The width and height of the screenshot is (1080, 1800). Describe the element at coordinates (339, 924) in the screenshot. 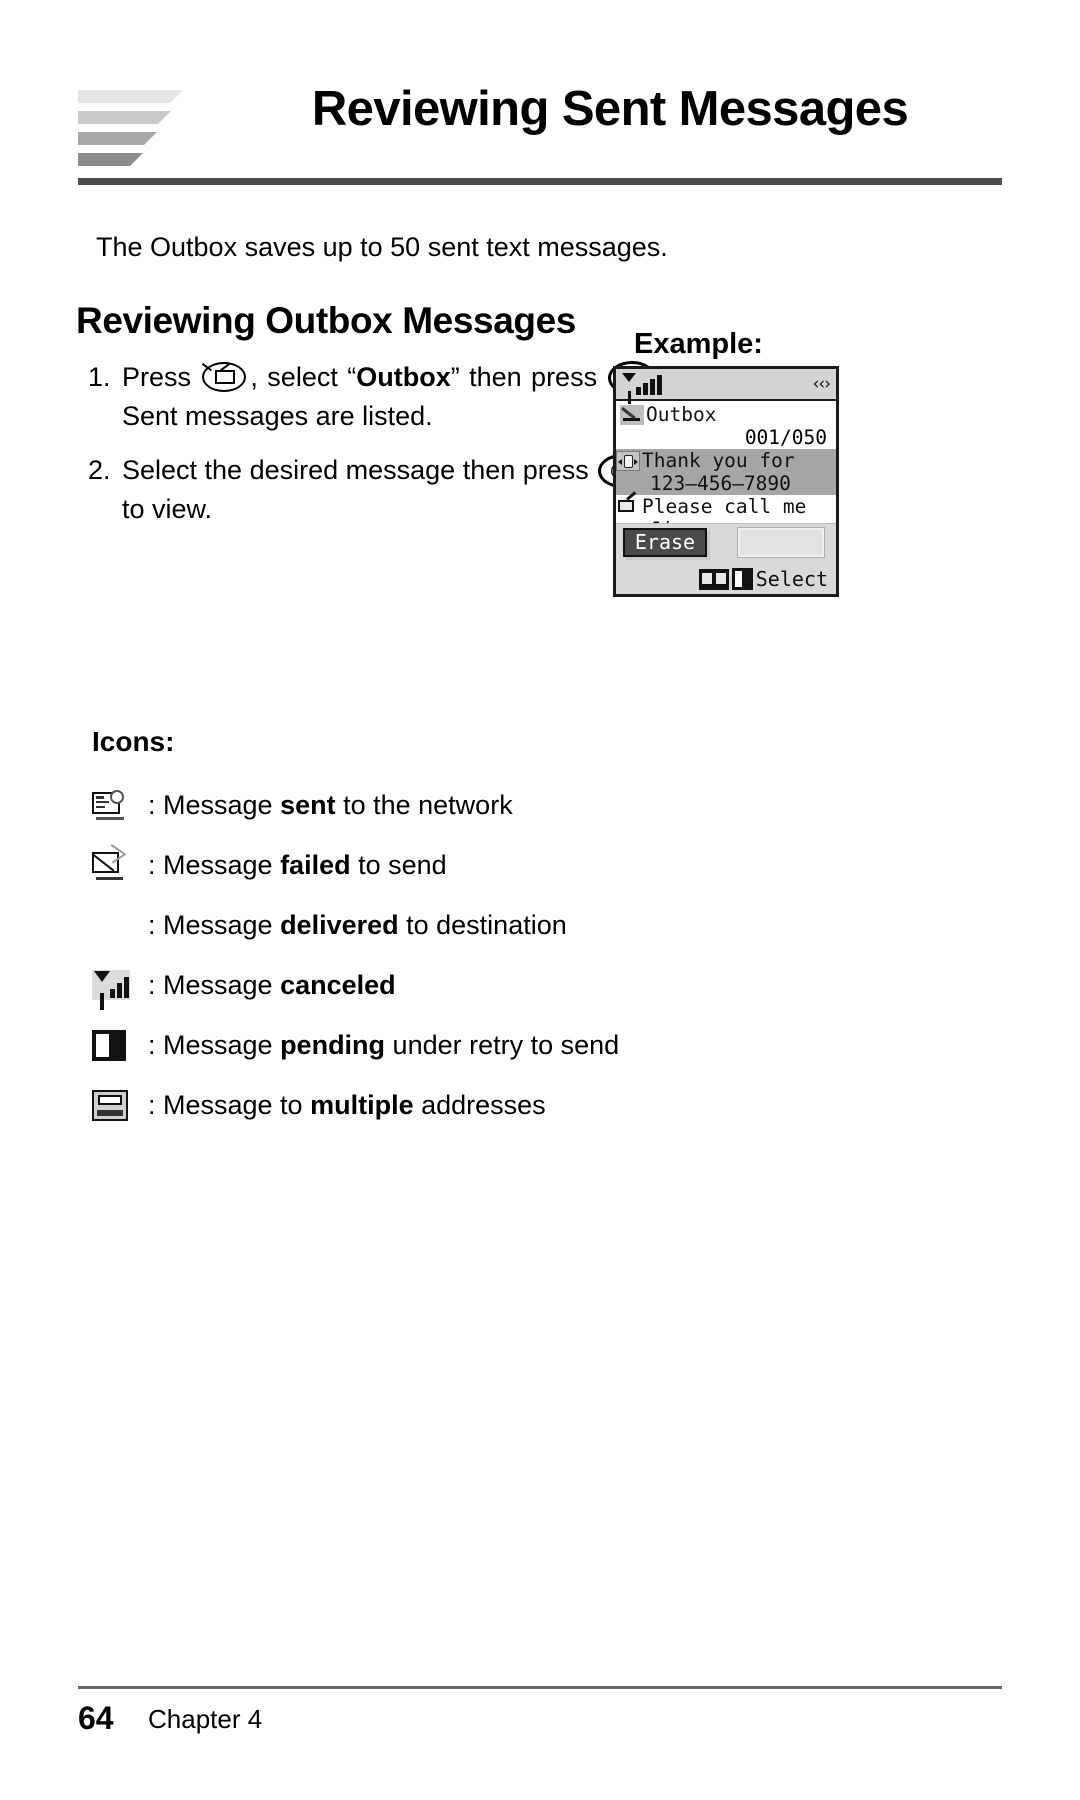

I see `icon-desc-bold: delivered` at that location.